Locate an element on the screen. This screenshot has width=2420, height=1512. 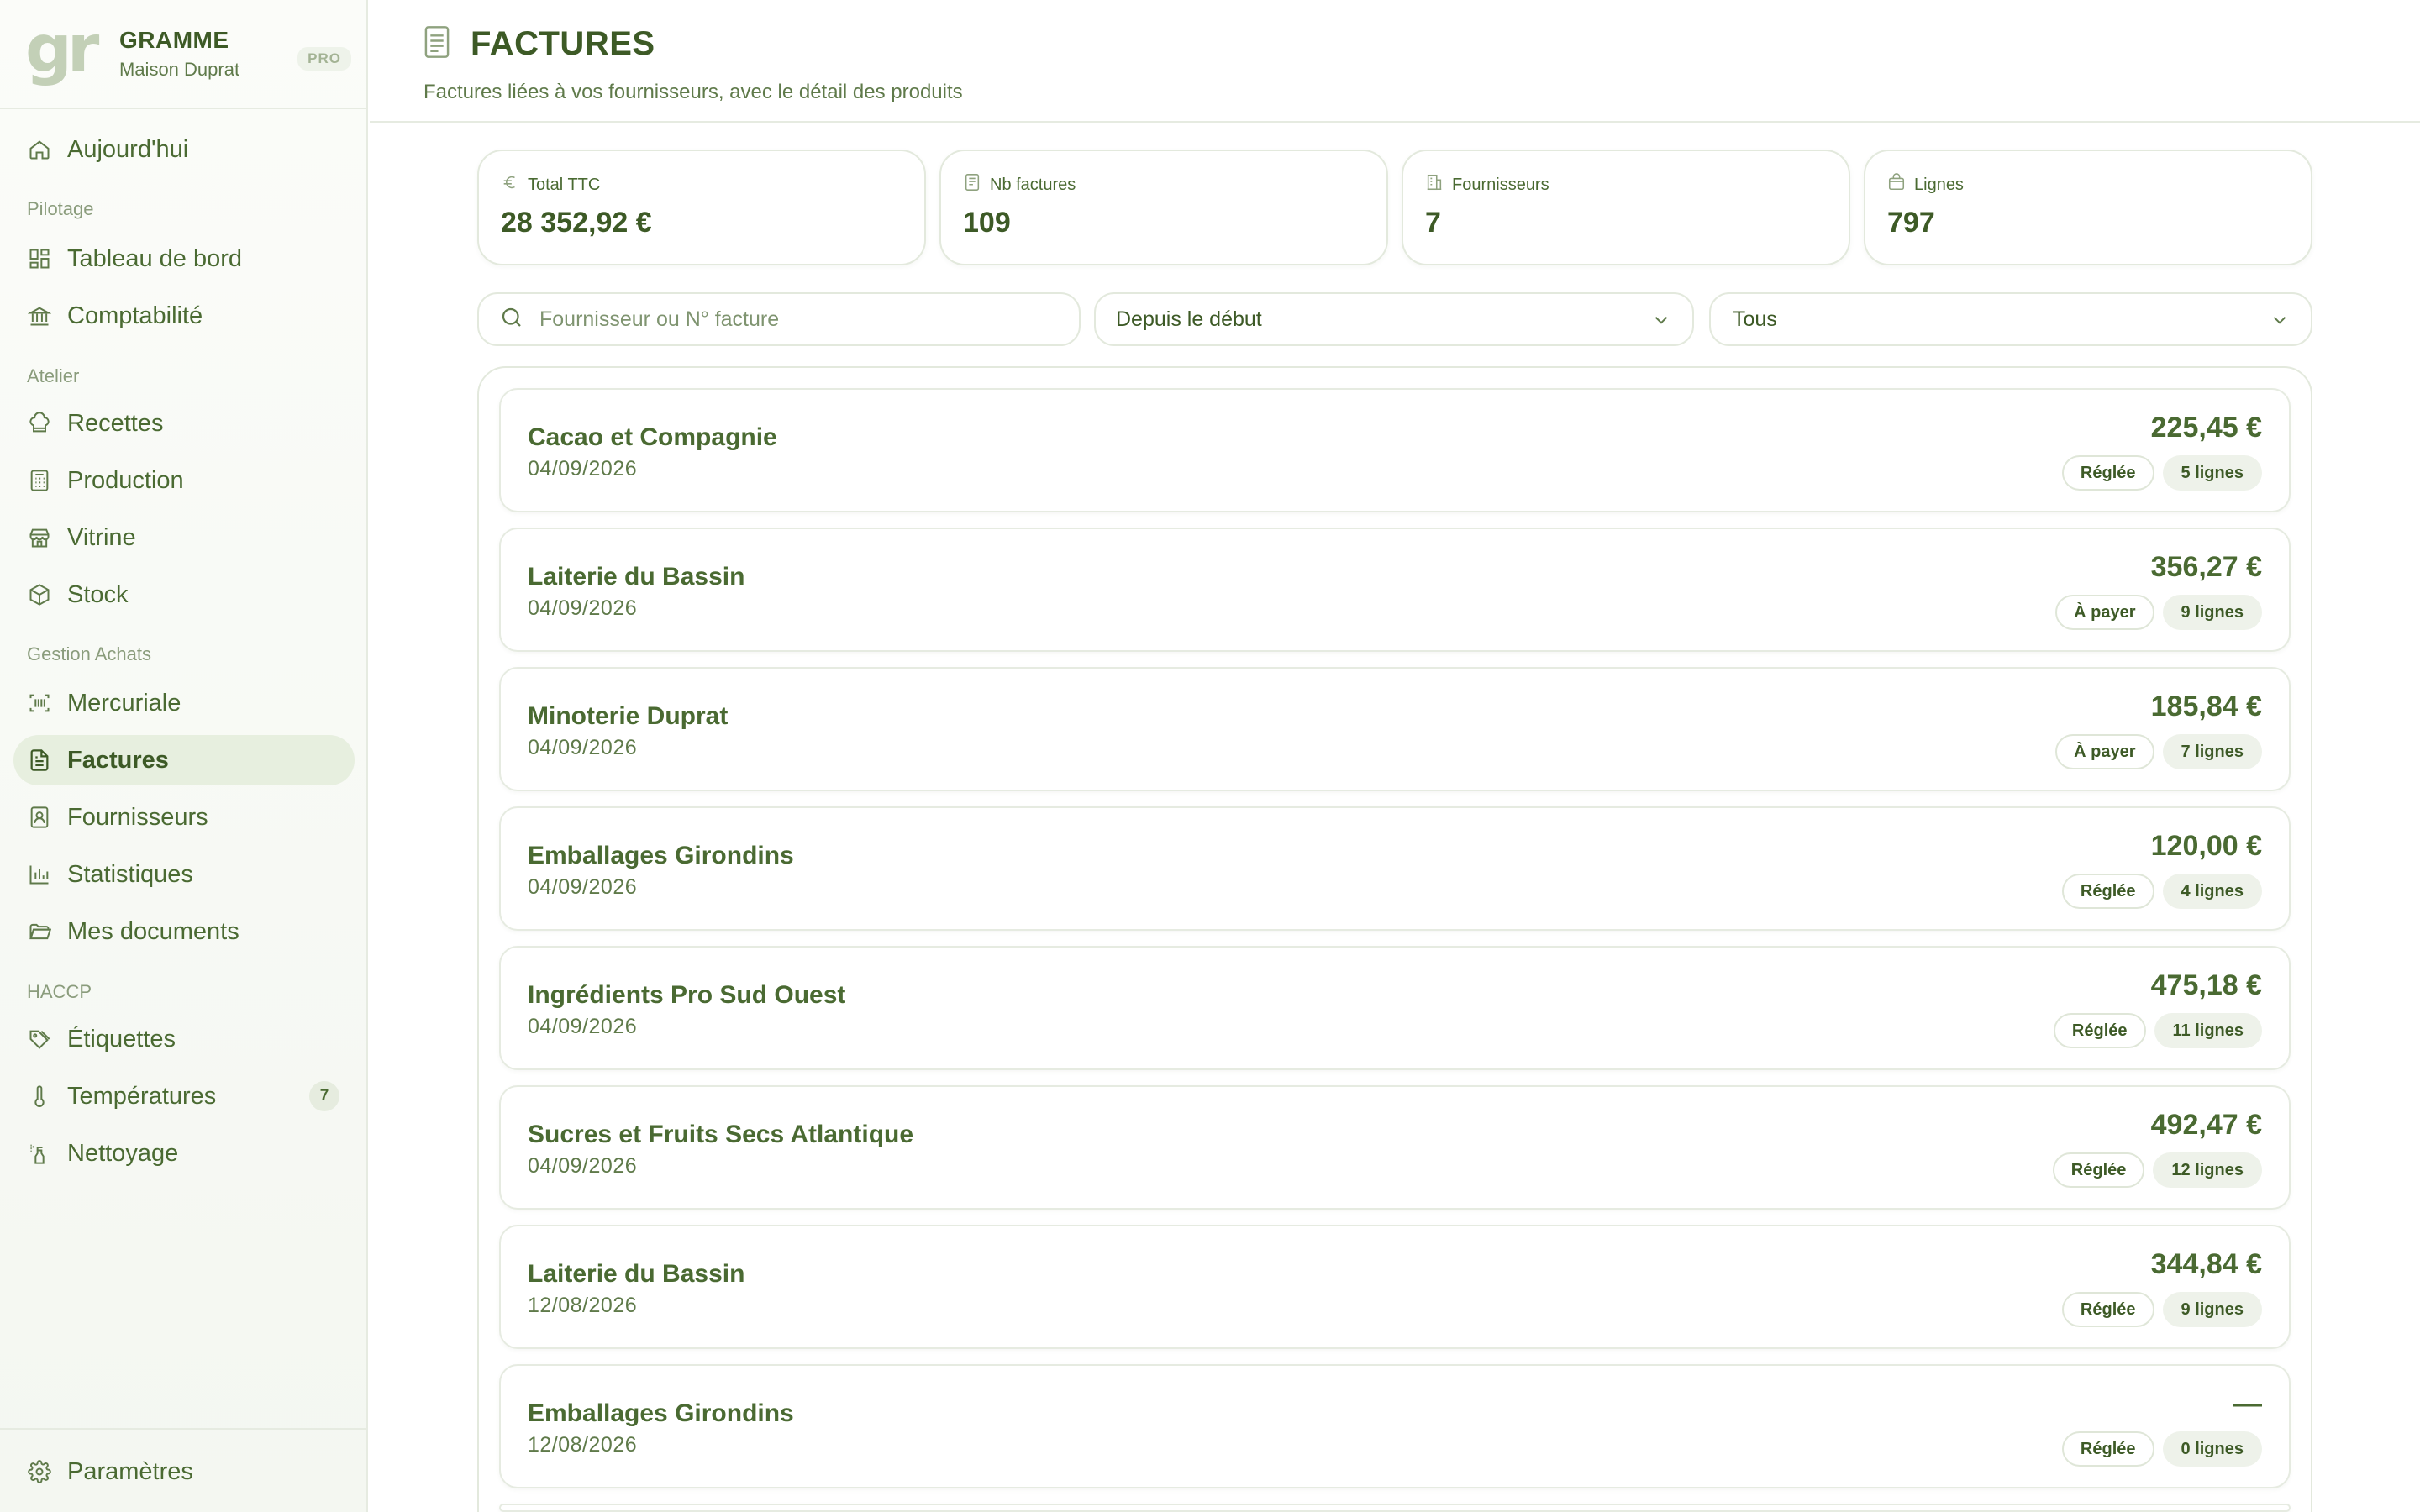
stat-label: Total TTC is located at coordinates (564, 184).